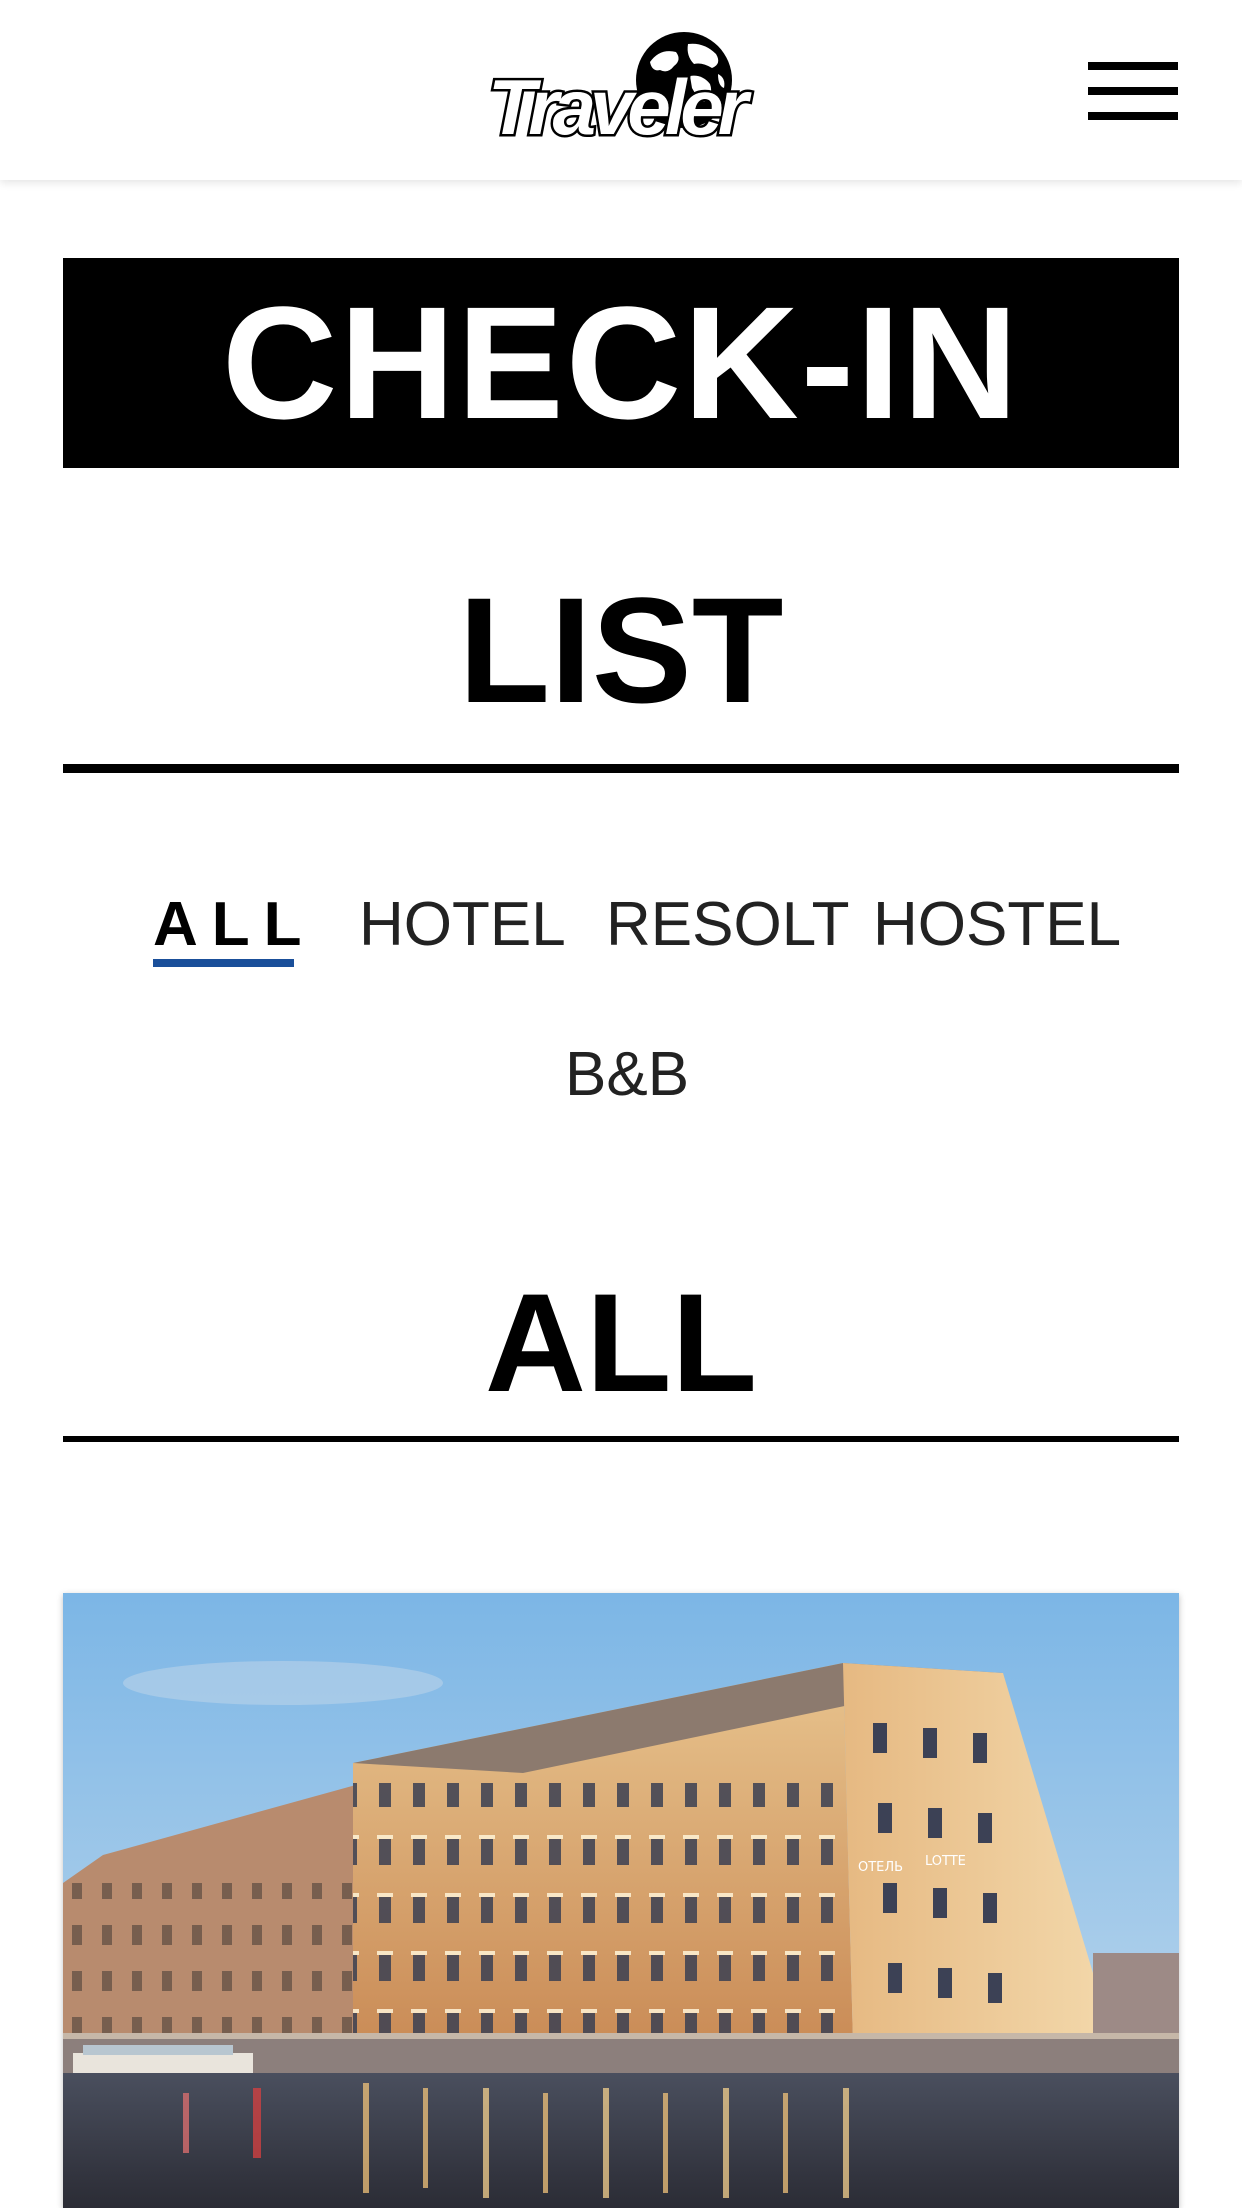 The height and width of the screenshot is (2208, 1242). What do you see at coordinates (617, 107) in the screenshot?
I see `logo-wordmark: Traveler` at bounding box center [617, 107].